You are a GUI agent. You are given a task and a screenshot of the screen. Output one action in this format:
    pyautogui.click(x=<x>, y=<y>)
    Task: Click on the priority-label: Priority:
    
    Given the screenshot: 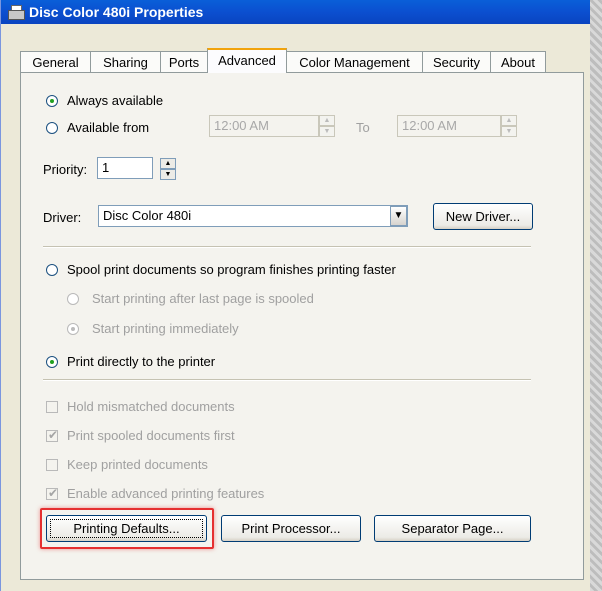 What is the action you would take?
    pyautogui.click(x=65, y=169)
    